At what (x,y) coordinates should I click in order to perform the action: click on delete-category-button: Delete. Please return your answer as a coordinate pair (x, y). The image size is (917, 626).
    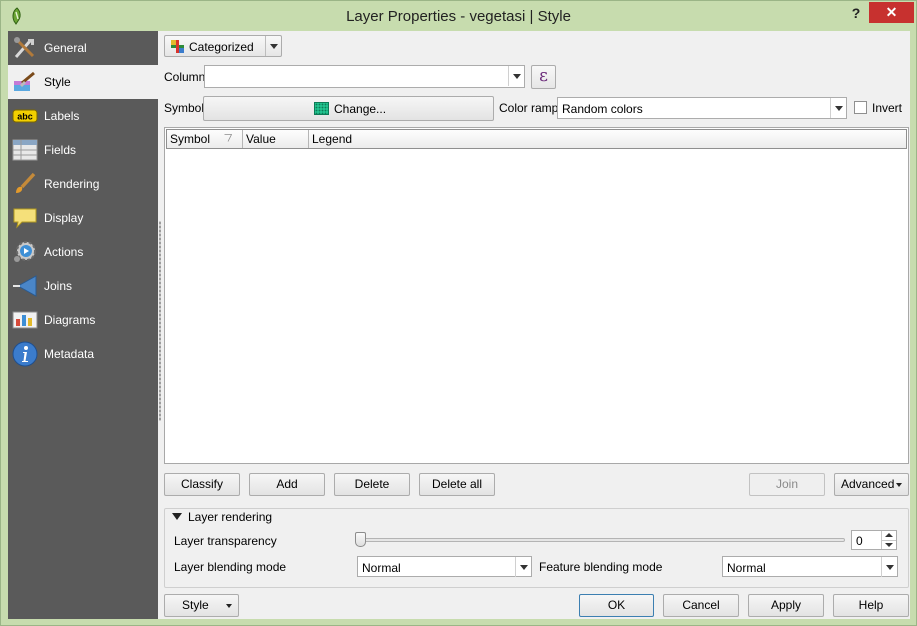
    Looking at the image, I should click on (372, 484).